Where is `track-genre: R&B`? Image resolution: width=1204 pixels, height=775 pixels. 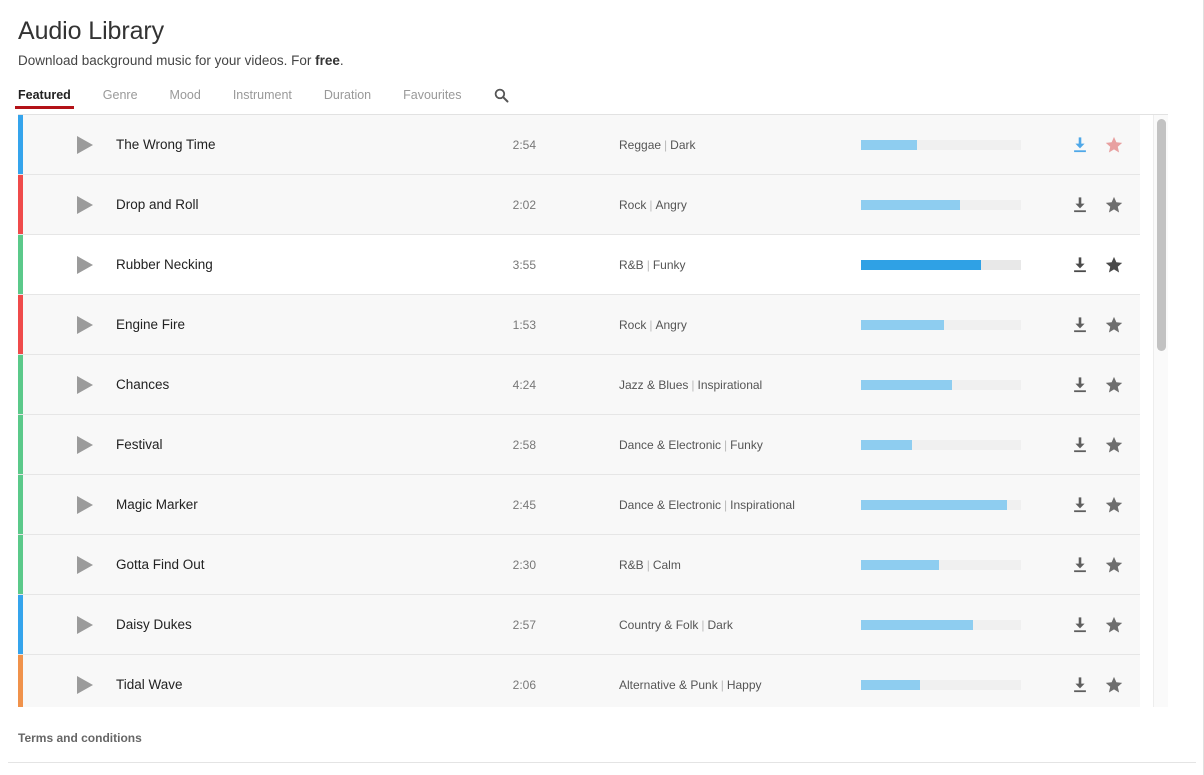
track-genre: R&B is located at coordinates (631, 564).